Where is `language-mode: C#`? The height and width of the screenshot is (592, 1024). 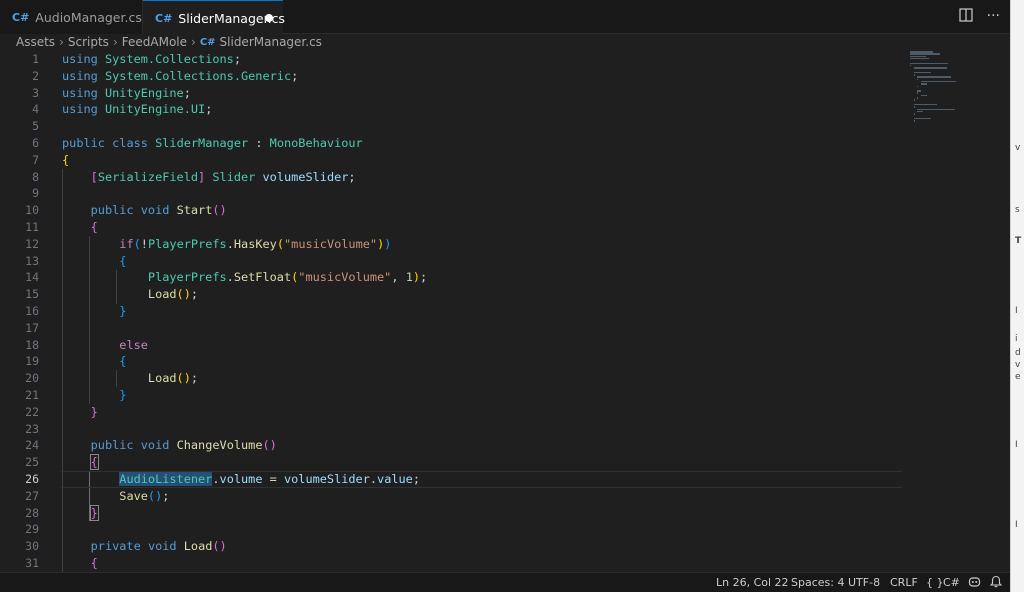
language-mode: C# is located at coordinates (951, 582).